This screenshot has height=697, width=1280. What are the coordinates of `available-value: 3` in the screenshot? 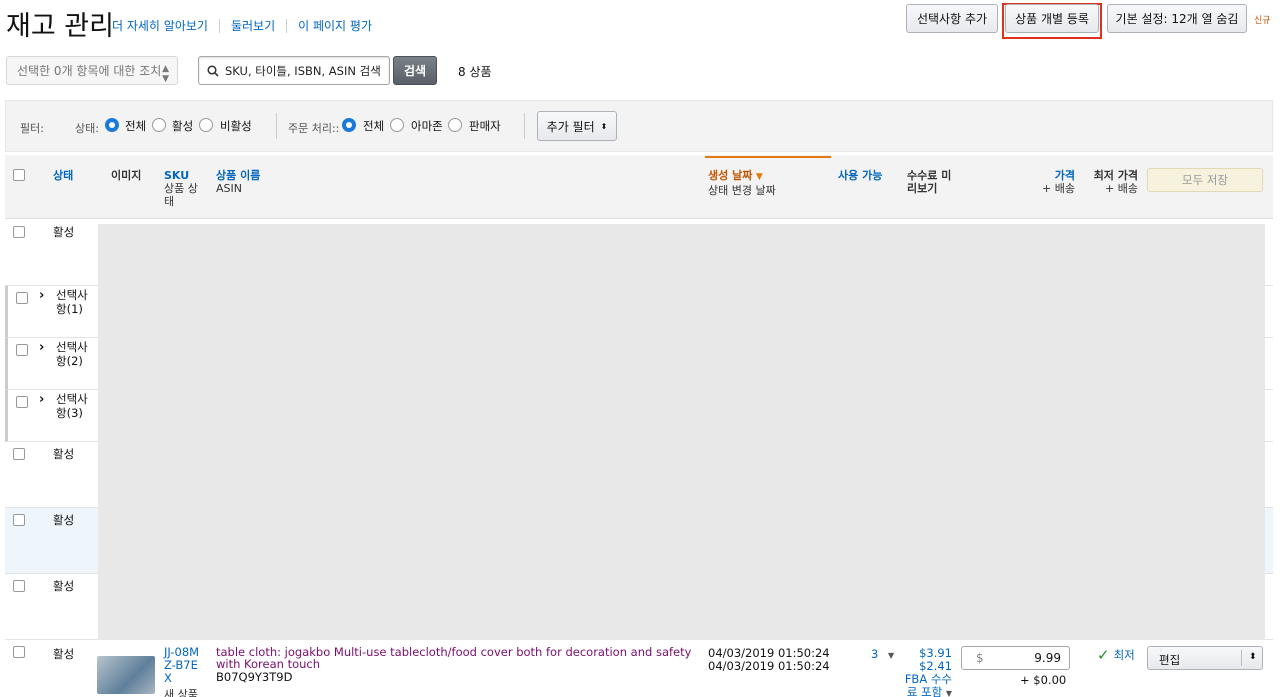 It's located at (875, 654).